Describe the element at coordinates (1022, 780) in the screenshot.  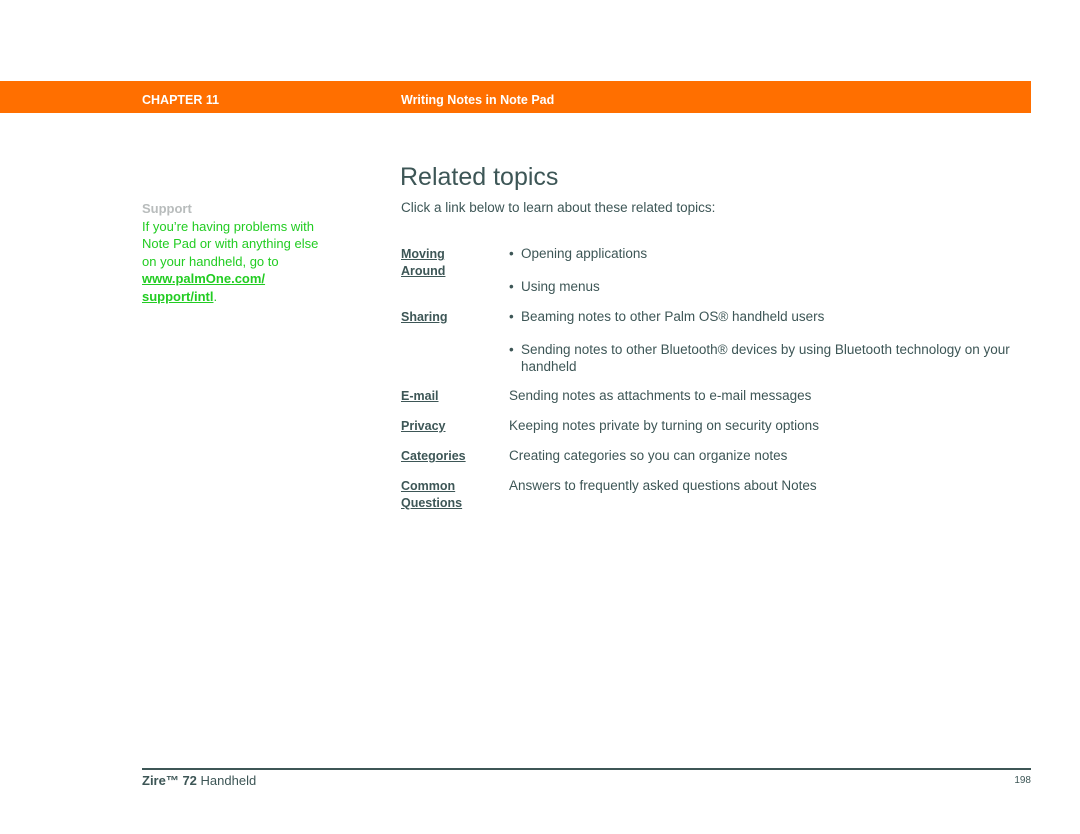
I see `page-number: 198` at that location.